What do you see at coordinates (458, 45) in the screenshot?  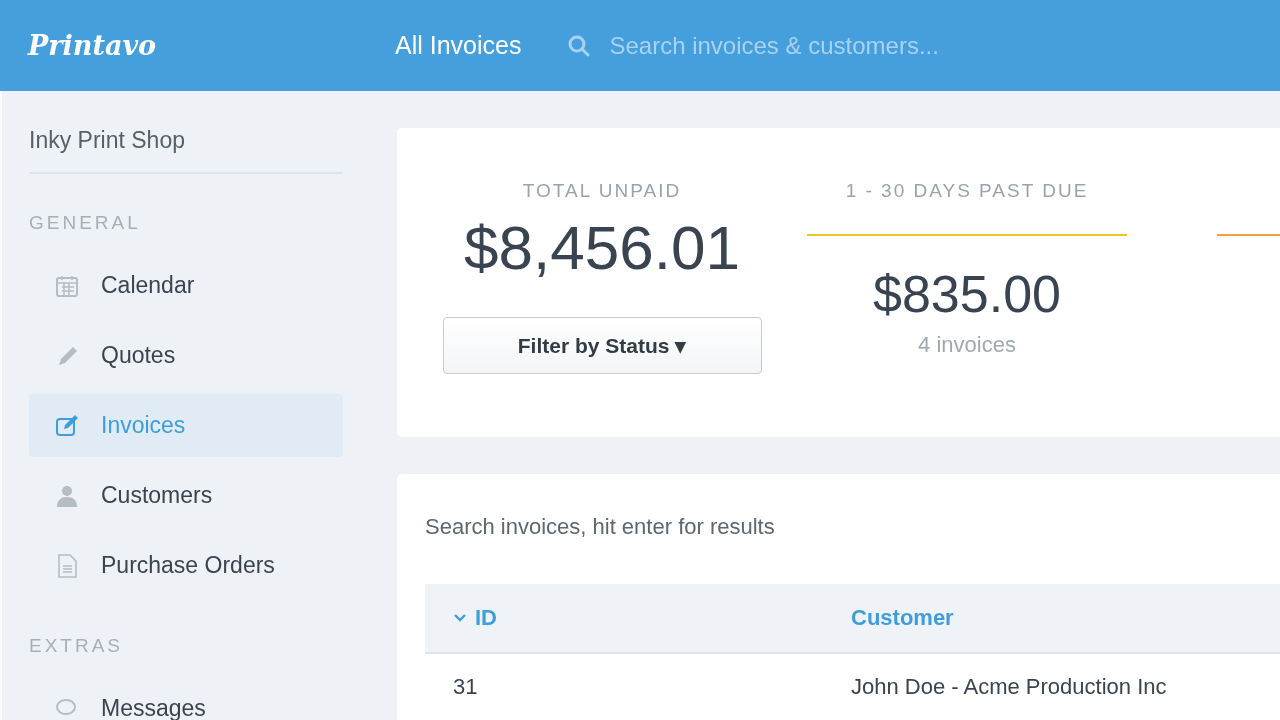 I see `page-title: All Invoices` at bounding box center [458, 45].